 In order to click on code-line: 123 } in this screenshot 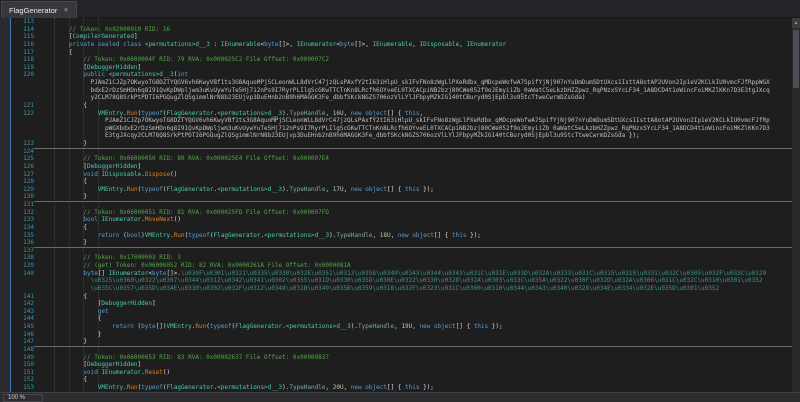, I will do `click(396, 144)`.